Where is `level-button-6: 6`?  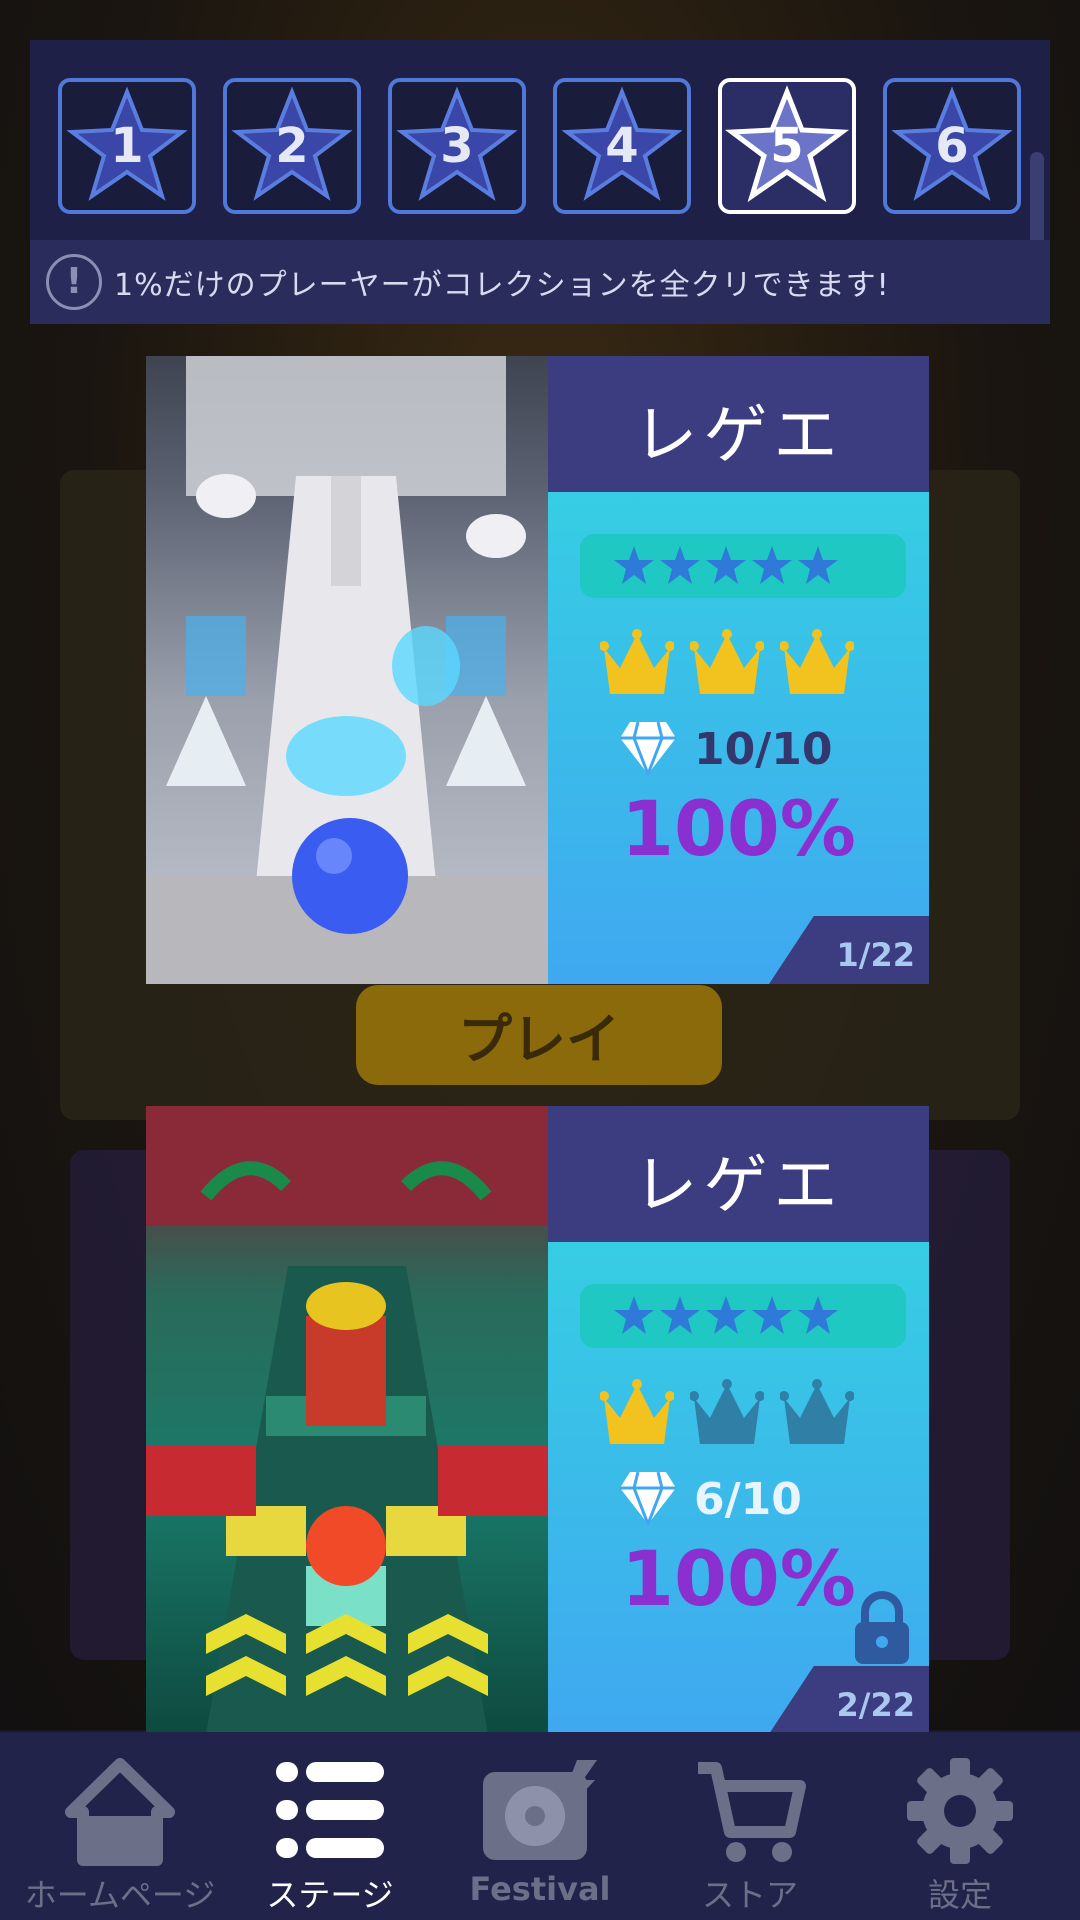 level-button-6: 6 is located at coordinates (952, 146).